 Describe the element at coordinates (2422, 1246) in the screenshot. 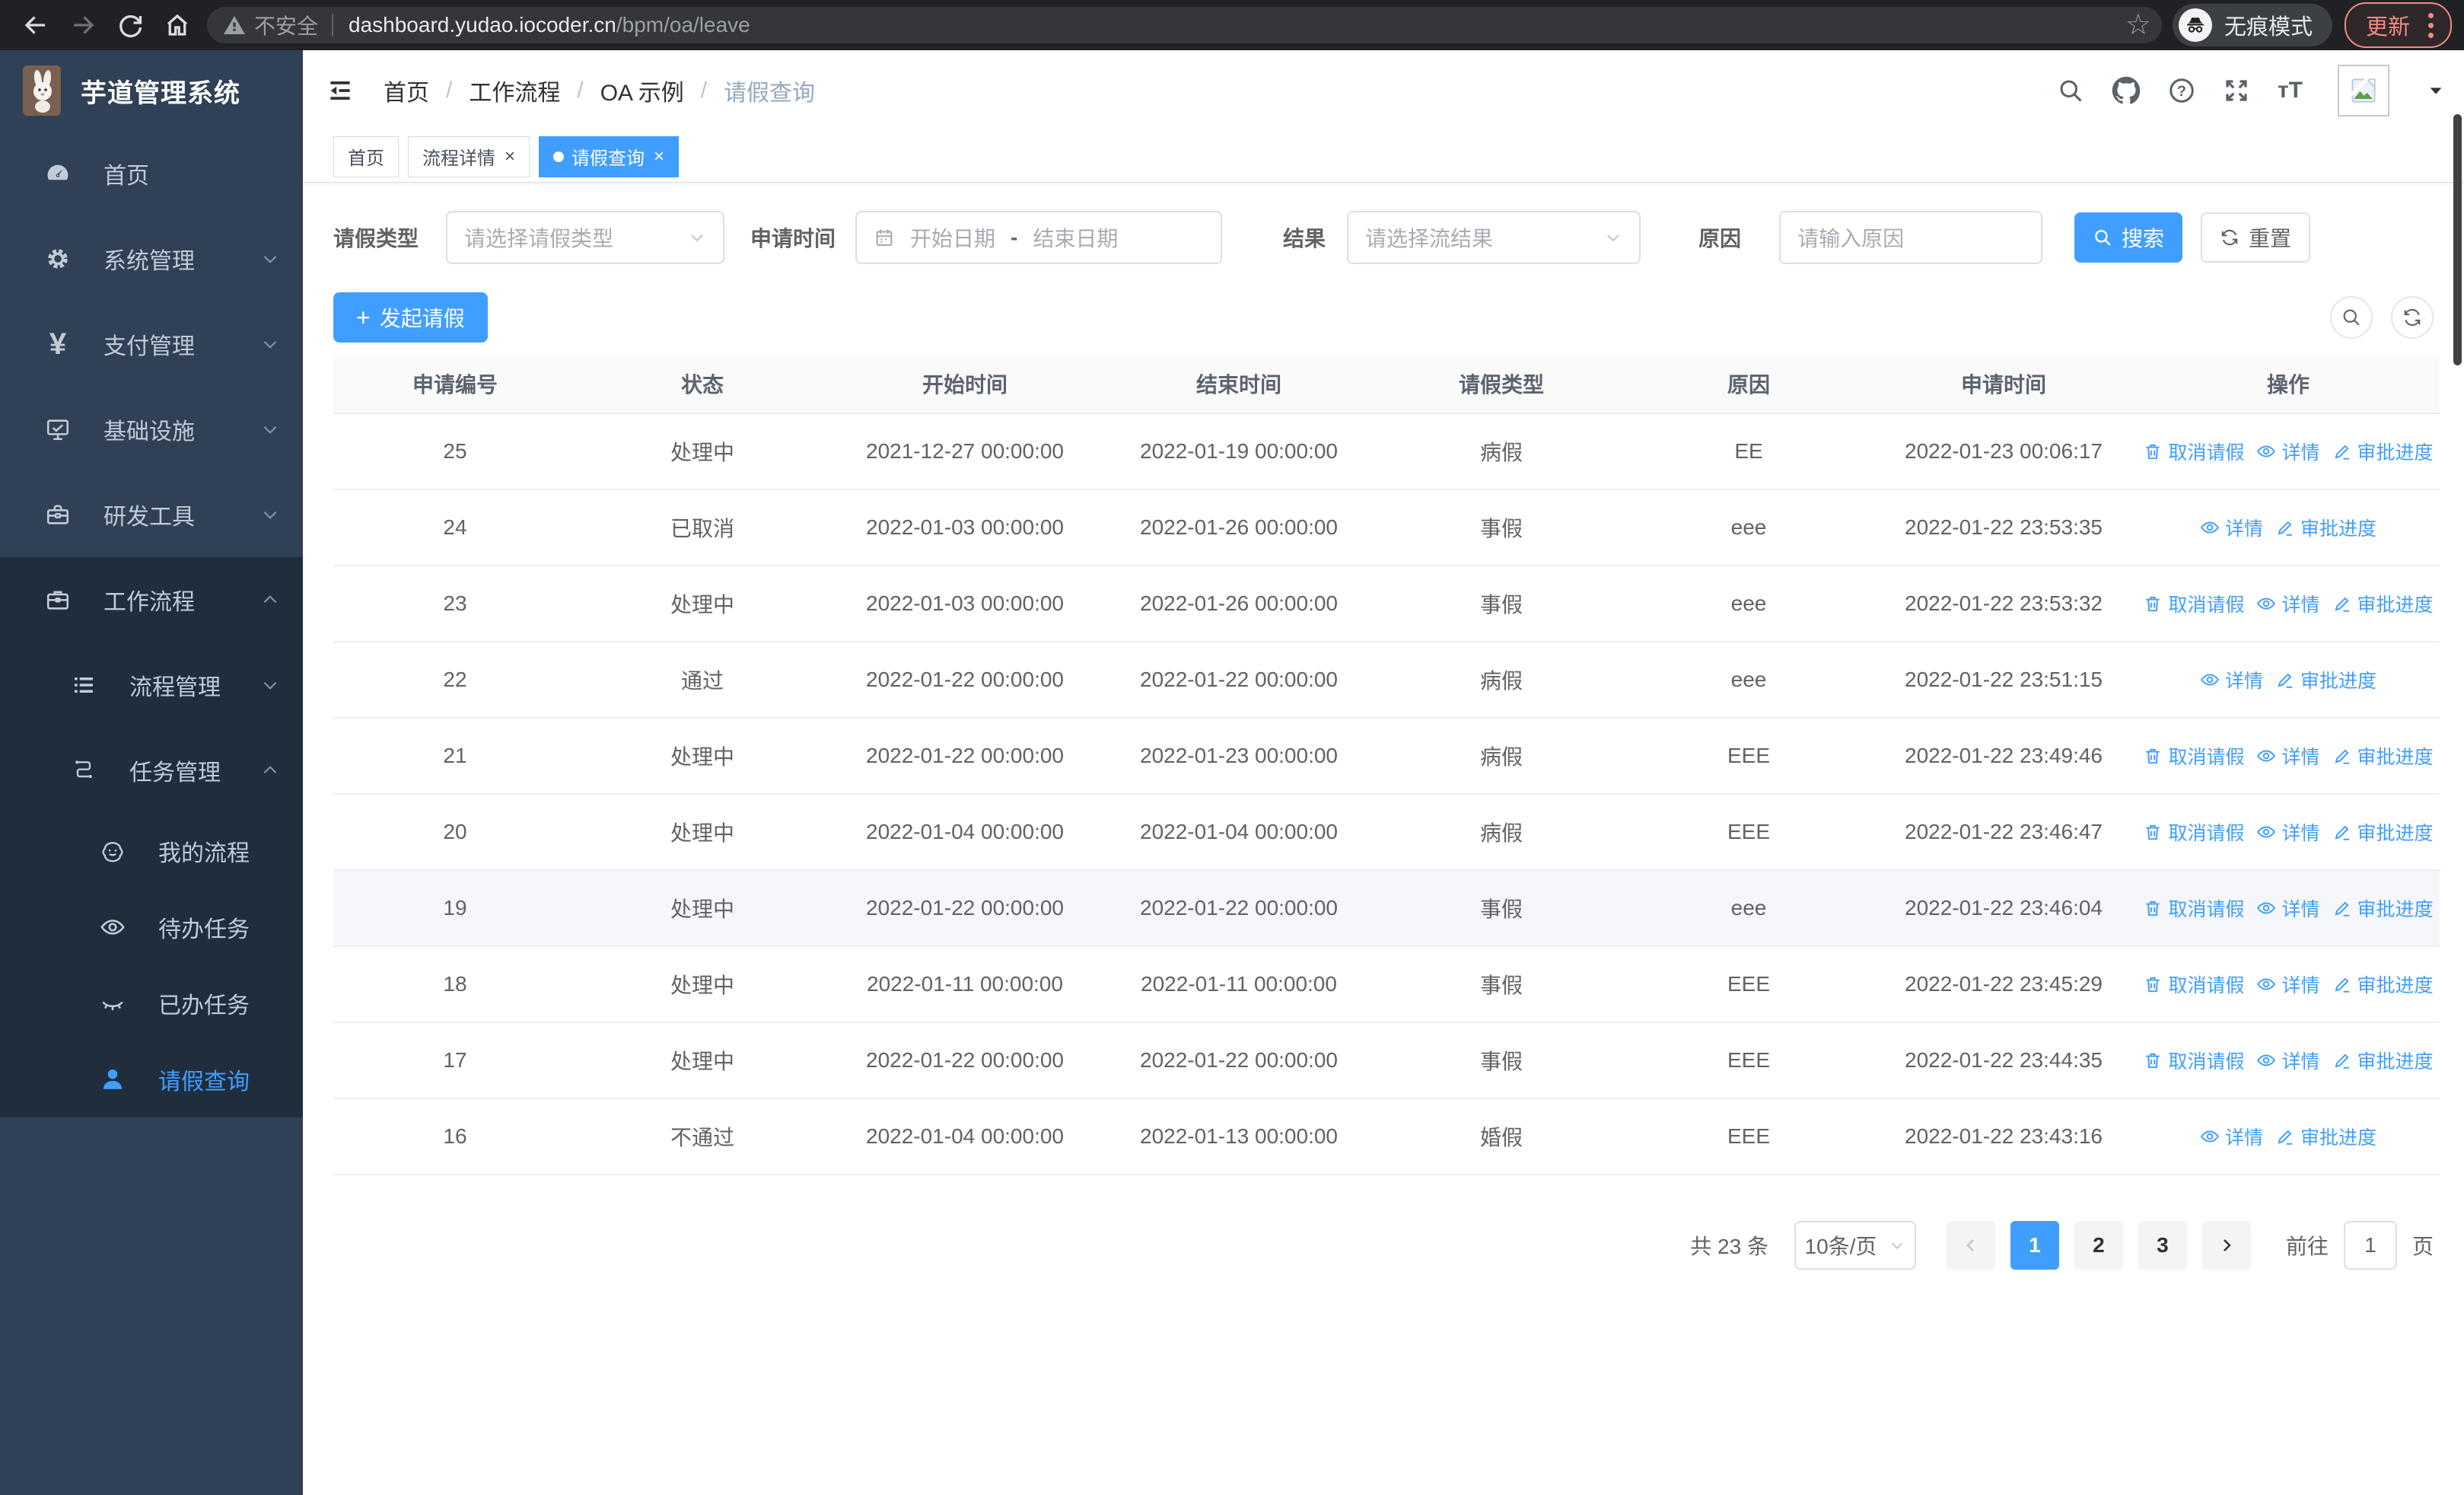

I see `goto-unit: 页` at that location.